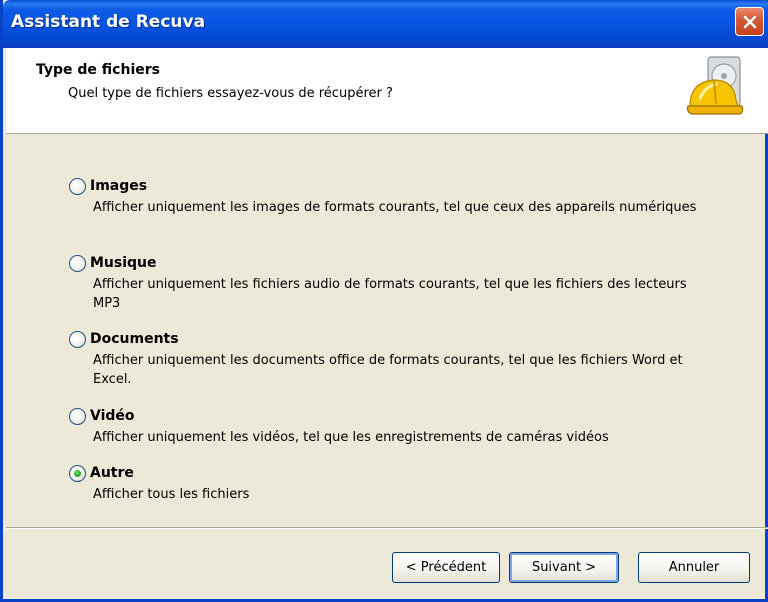 This screenshot has height=602, width=768. What do you see at coordinates (77, 263) in the screenshot?
I see `radio-music` at bounding box center [77, 263].